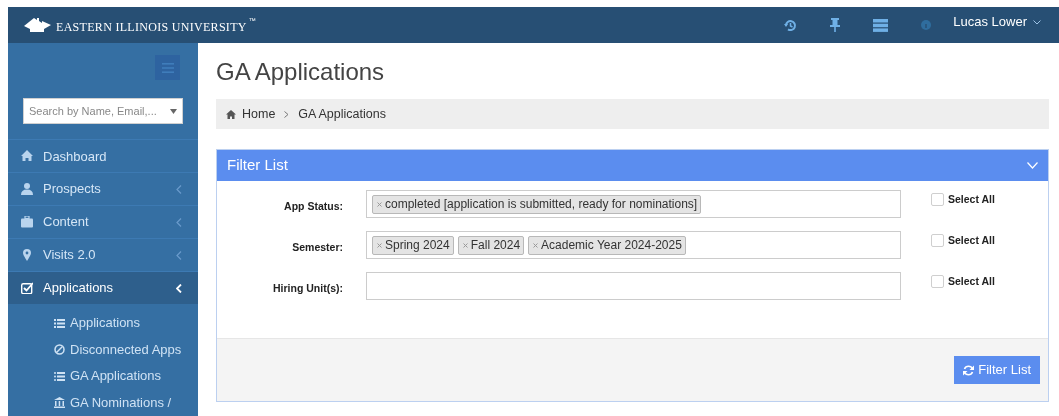  What do you see at coordinates (103, 349) in the screenshot?
I see `submenu-item: Disconnected Apps` at bounding box center [103, 349].